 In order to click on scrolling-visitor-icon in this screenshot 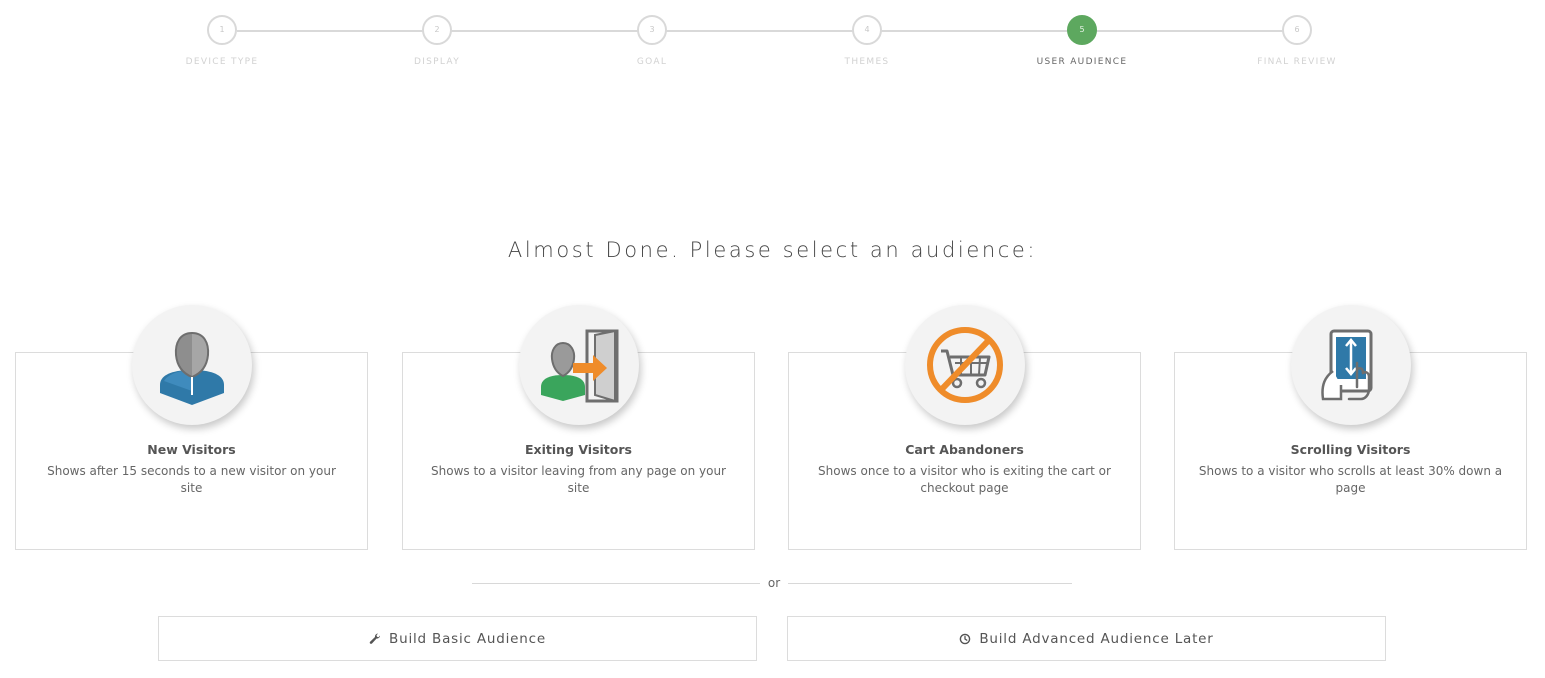, I will do `click(1350, 365)`.